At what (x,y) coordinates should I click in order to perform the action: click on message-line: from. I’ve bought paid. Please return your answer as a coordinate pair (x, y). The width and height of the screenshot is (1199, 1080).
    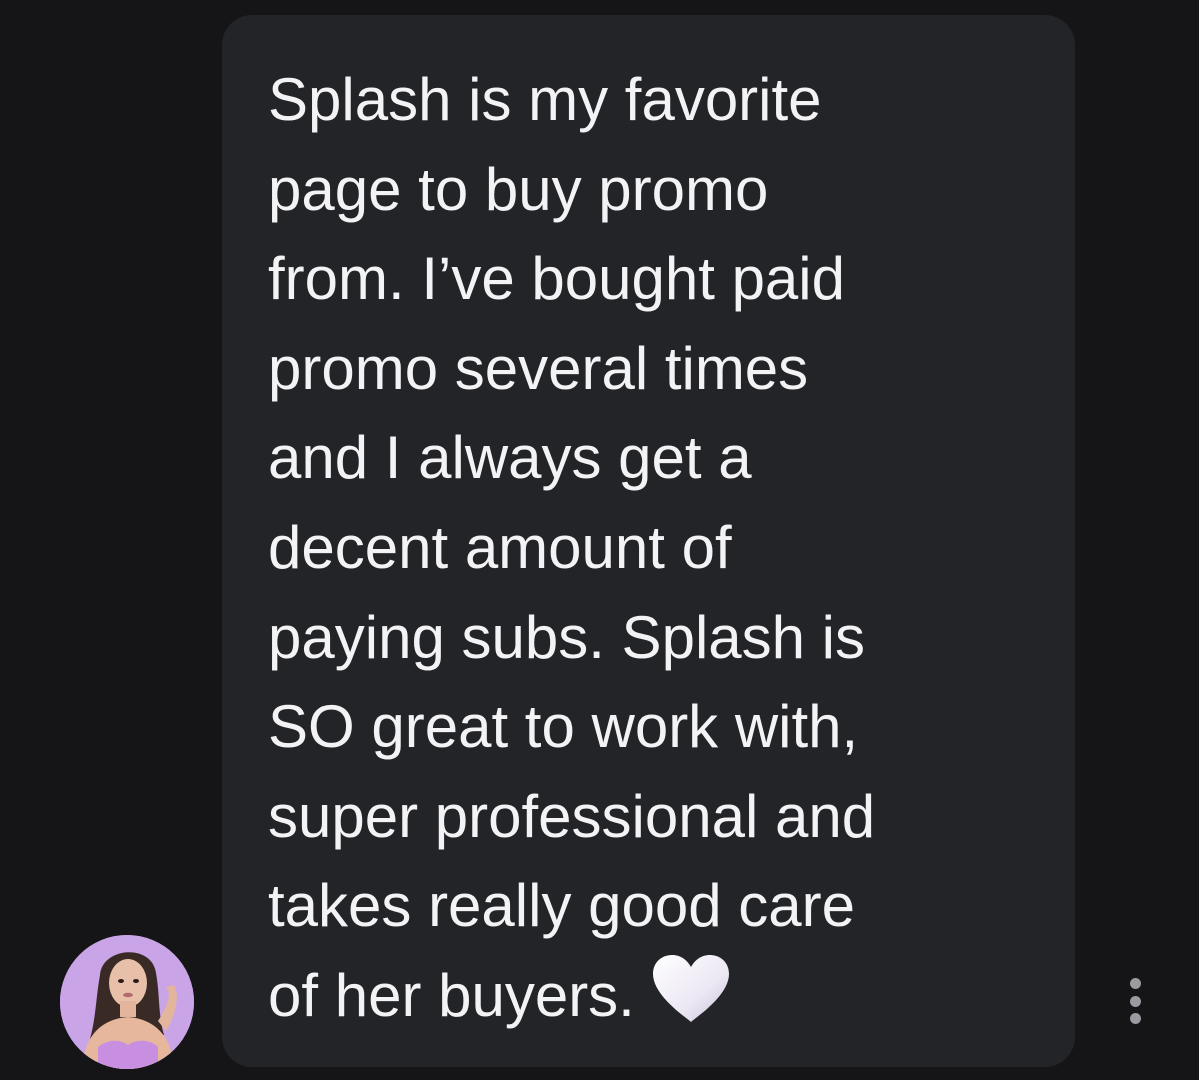
    Looking at the image, I should click on (557, 279).